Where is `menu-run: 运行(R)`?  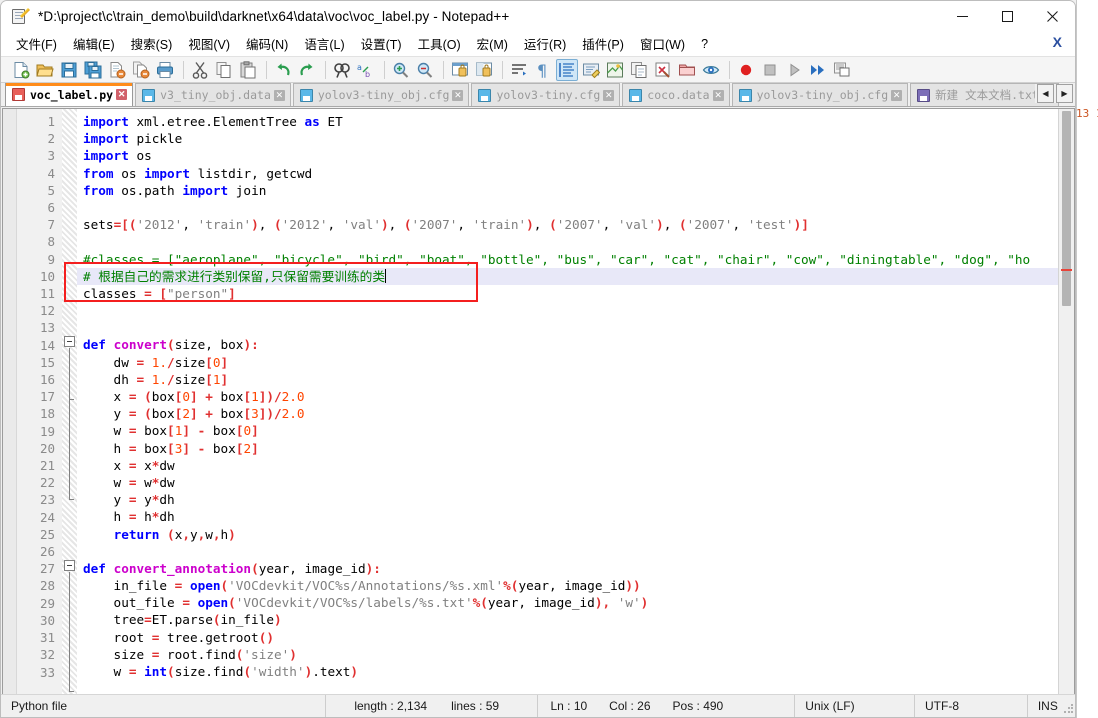 menu-run: 运行(R) is located at coordinates (545, 43).